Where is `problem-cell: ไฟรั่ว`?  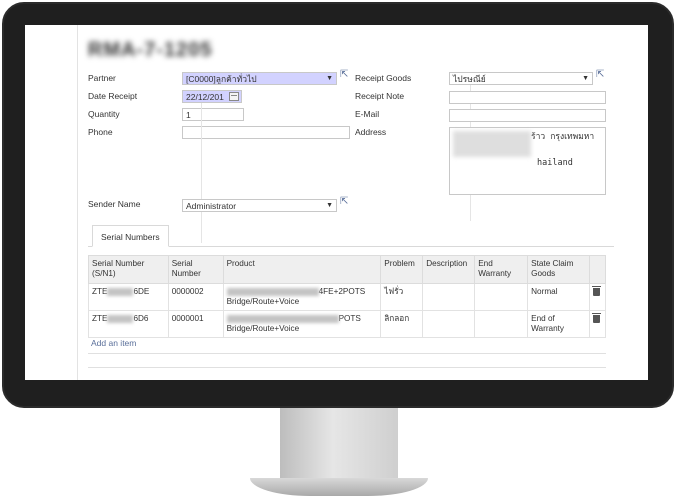 problem-cell: ไฟรั่ว is located at coordinates (402, 297).